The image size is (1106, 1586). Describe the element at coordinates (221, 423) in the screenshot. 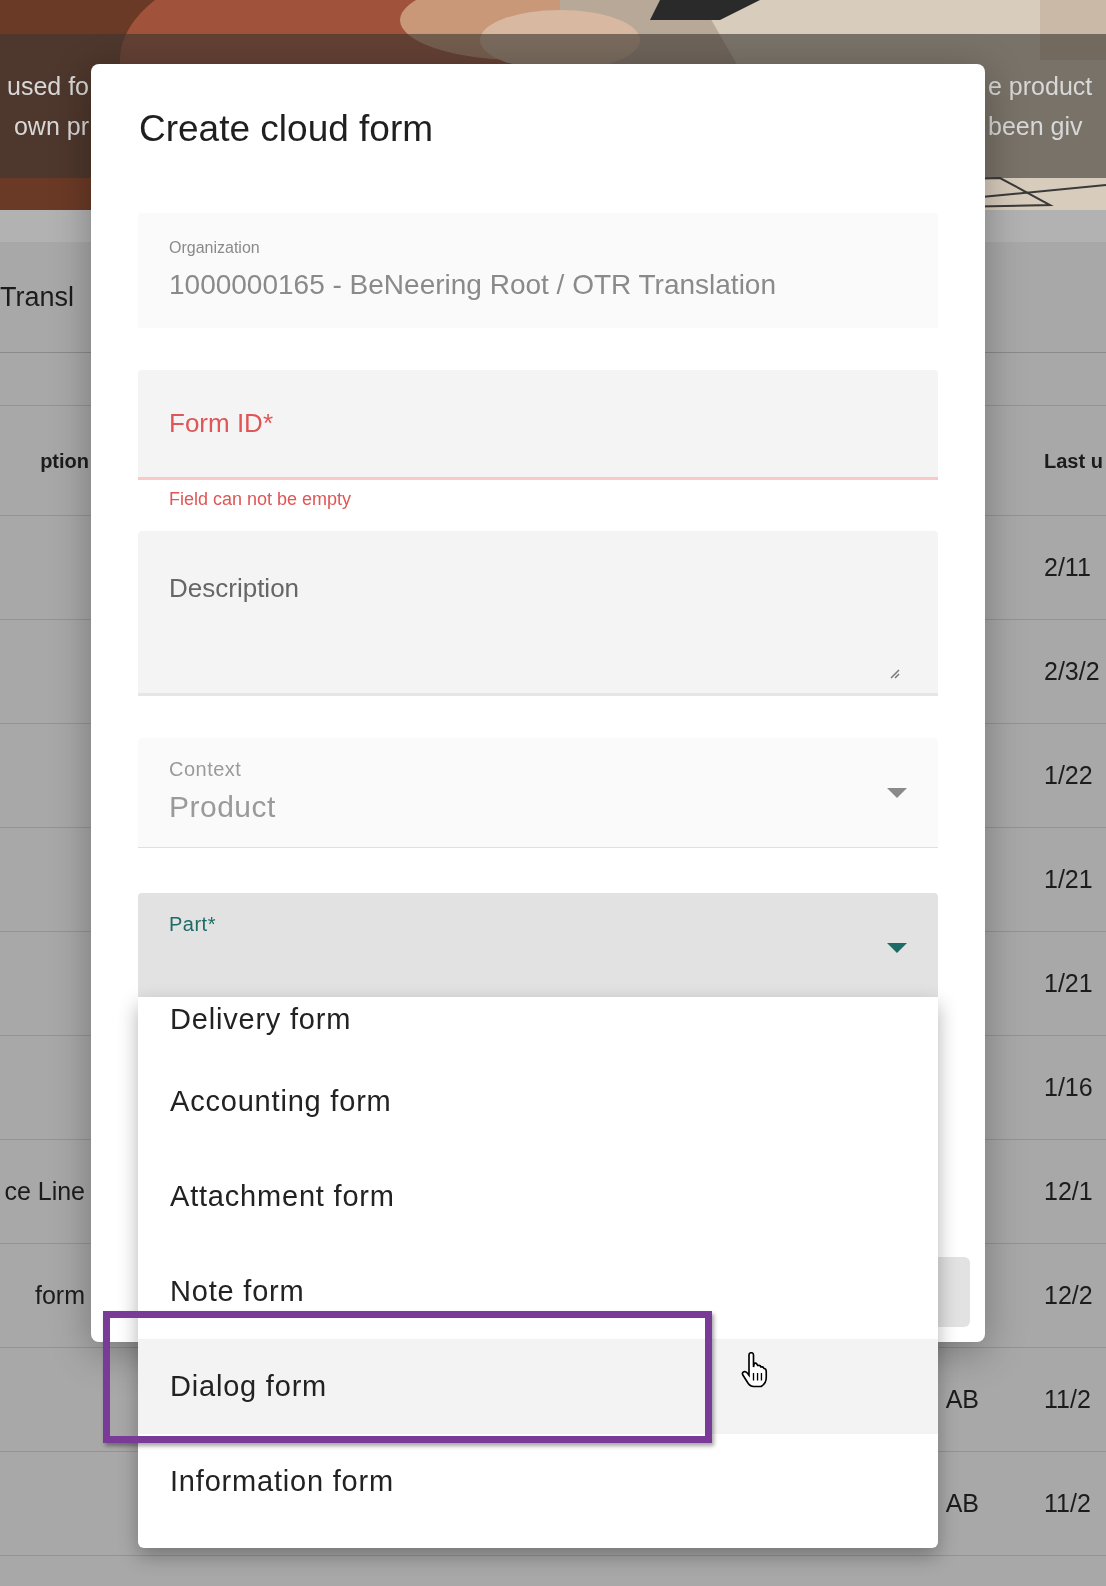

I see `field-label: Form ID*` at that location.